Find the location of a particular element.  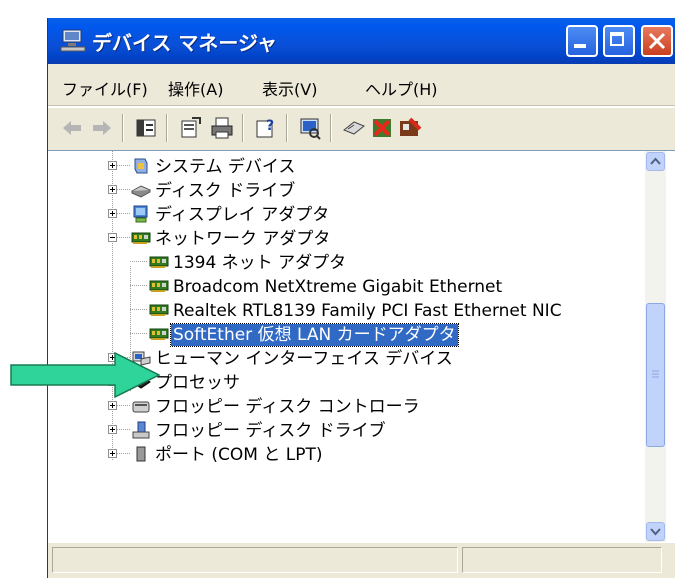

tree-item-1394-net-adapter: 1394 ネット アダプタ is located at coordinates (346, 263).